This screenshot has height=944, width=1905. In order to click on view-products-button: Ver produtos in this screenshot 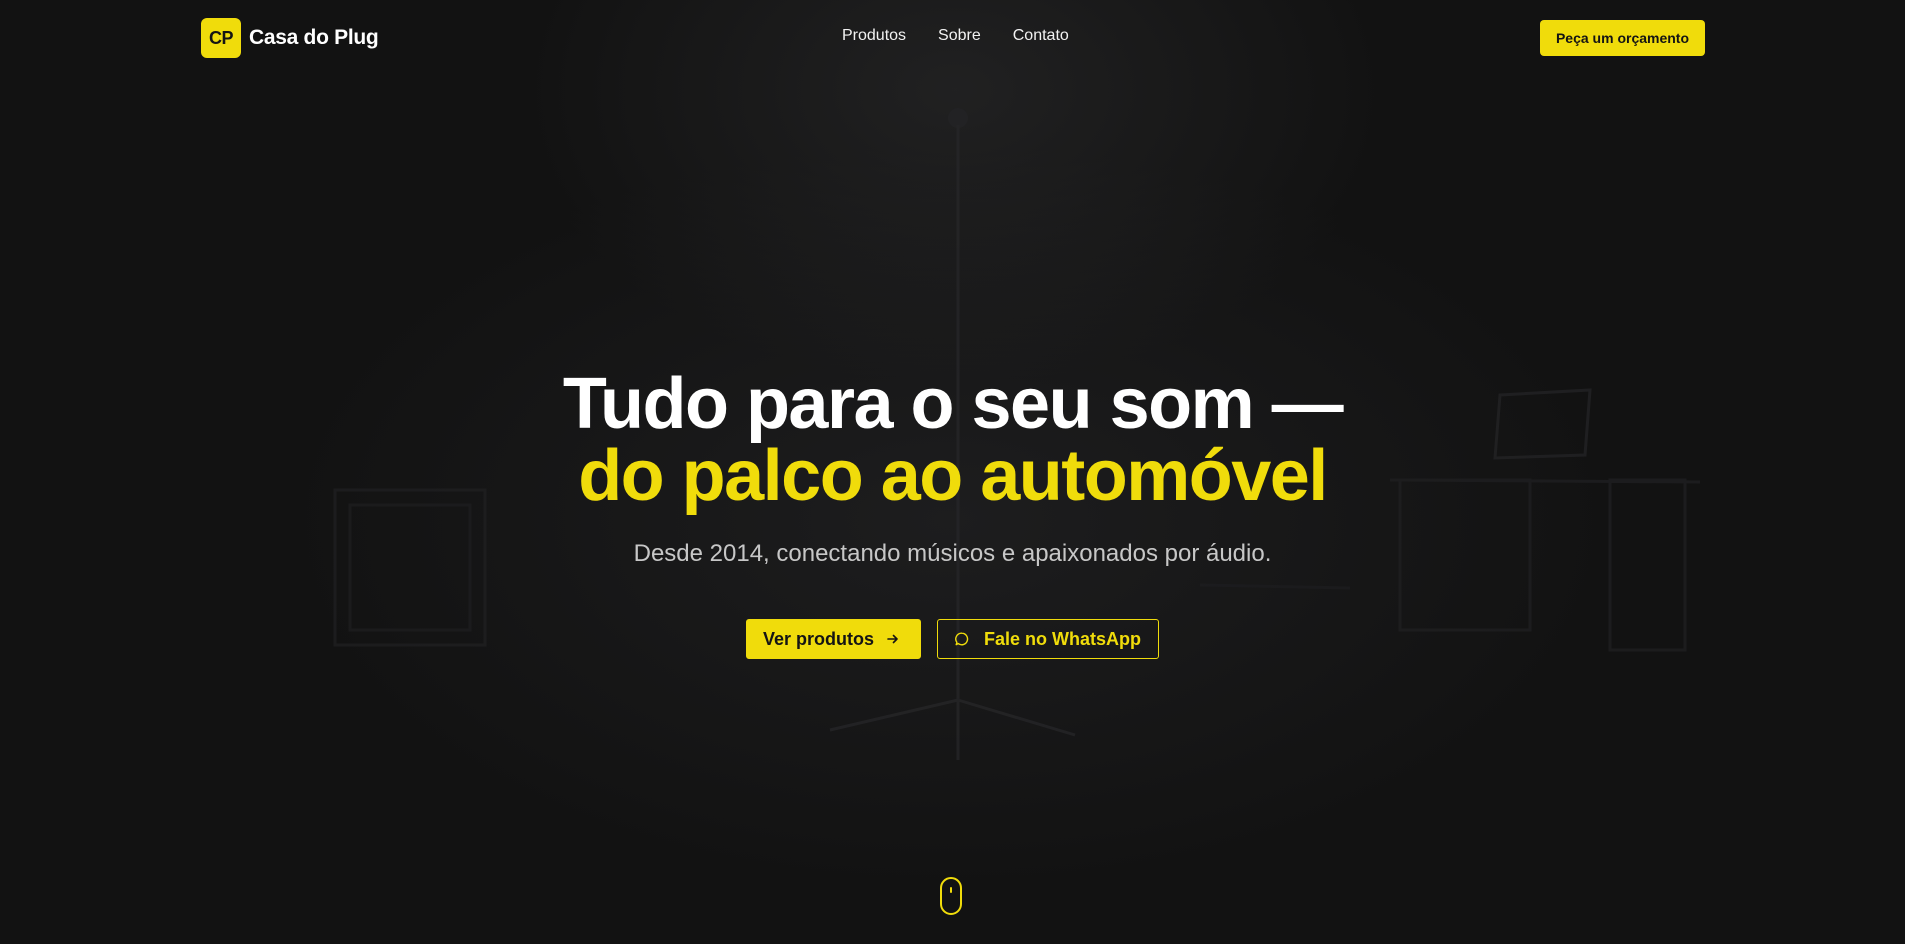, I will do `click(833, 639)`.